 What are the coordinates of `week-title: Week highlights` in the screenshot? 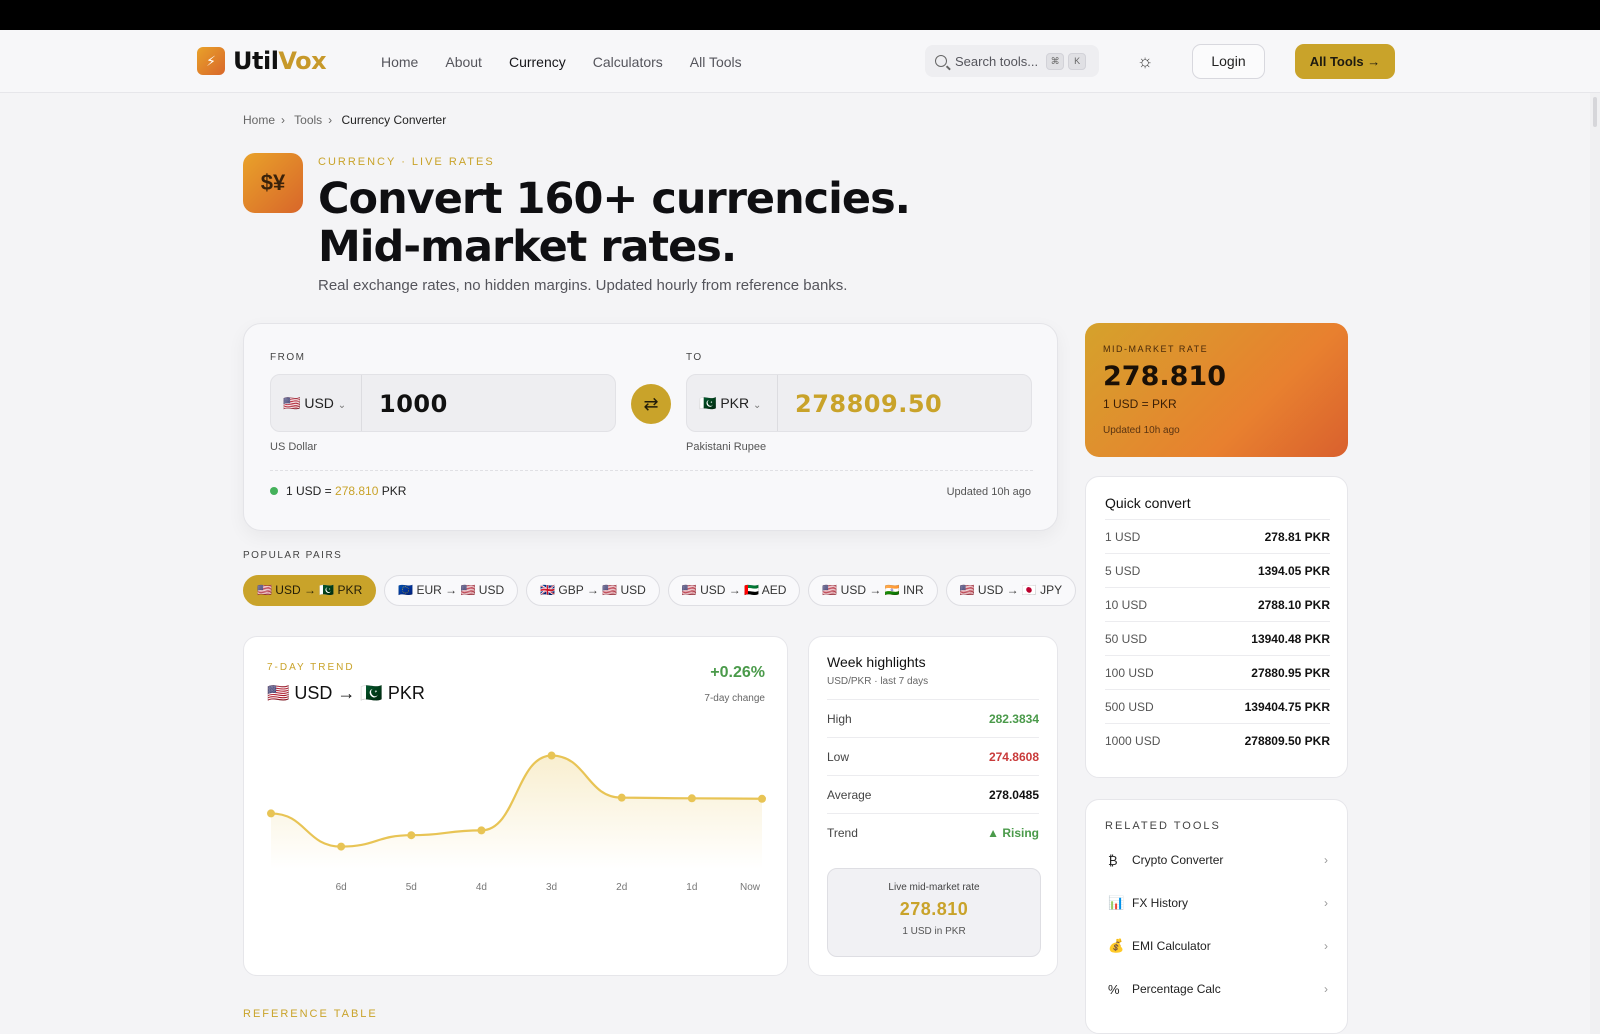 It's located at (876, 662).